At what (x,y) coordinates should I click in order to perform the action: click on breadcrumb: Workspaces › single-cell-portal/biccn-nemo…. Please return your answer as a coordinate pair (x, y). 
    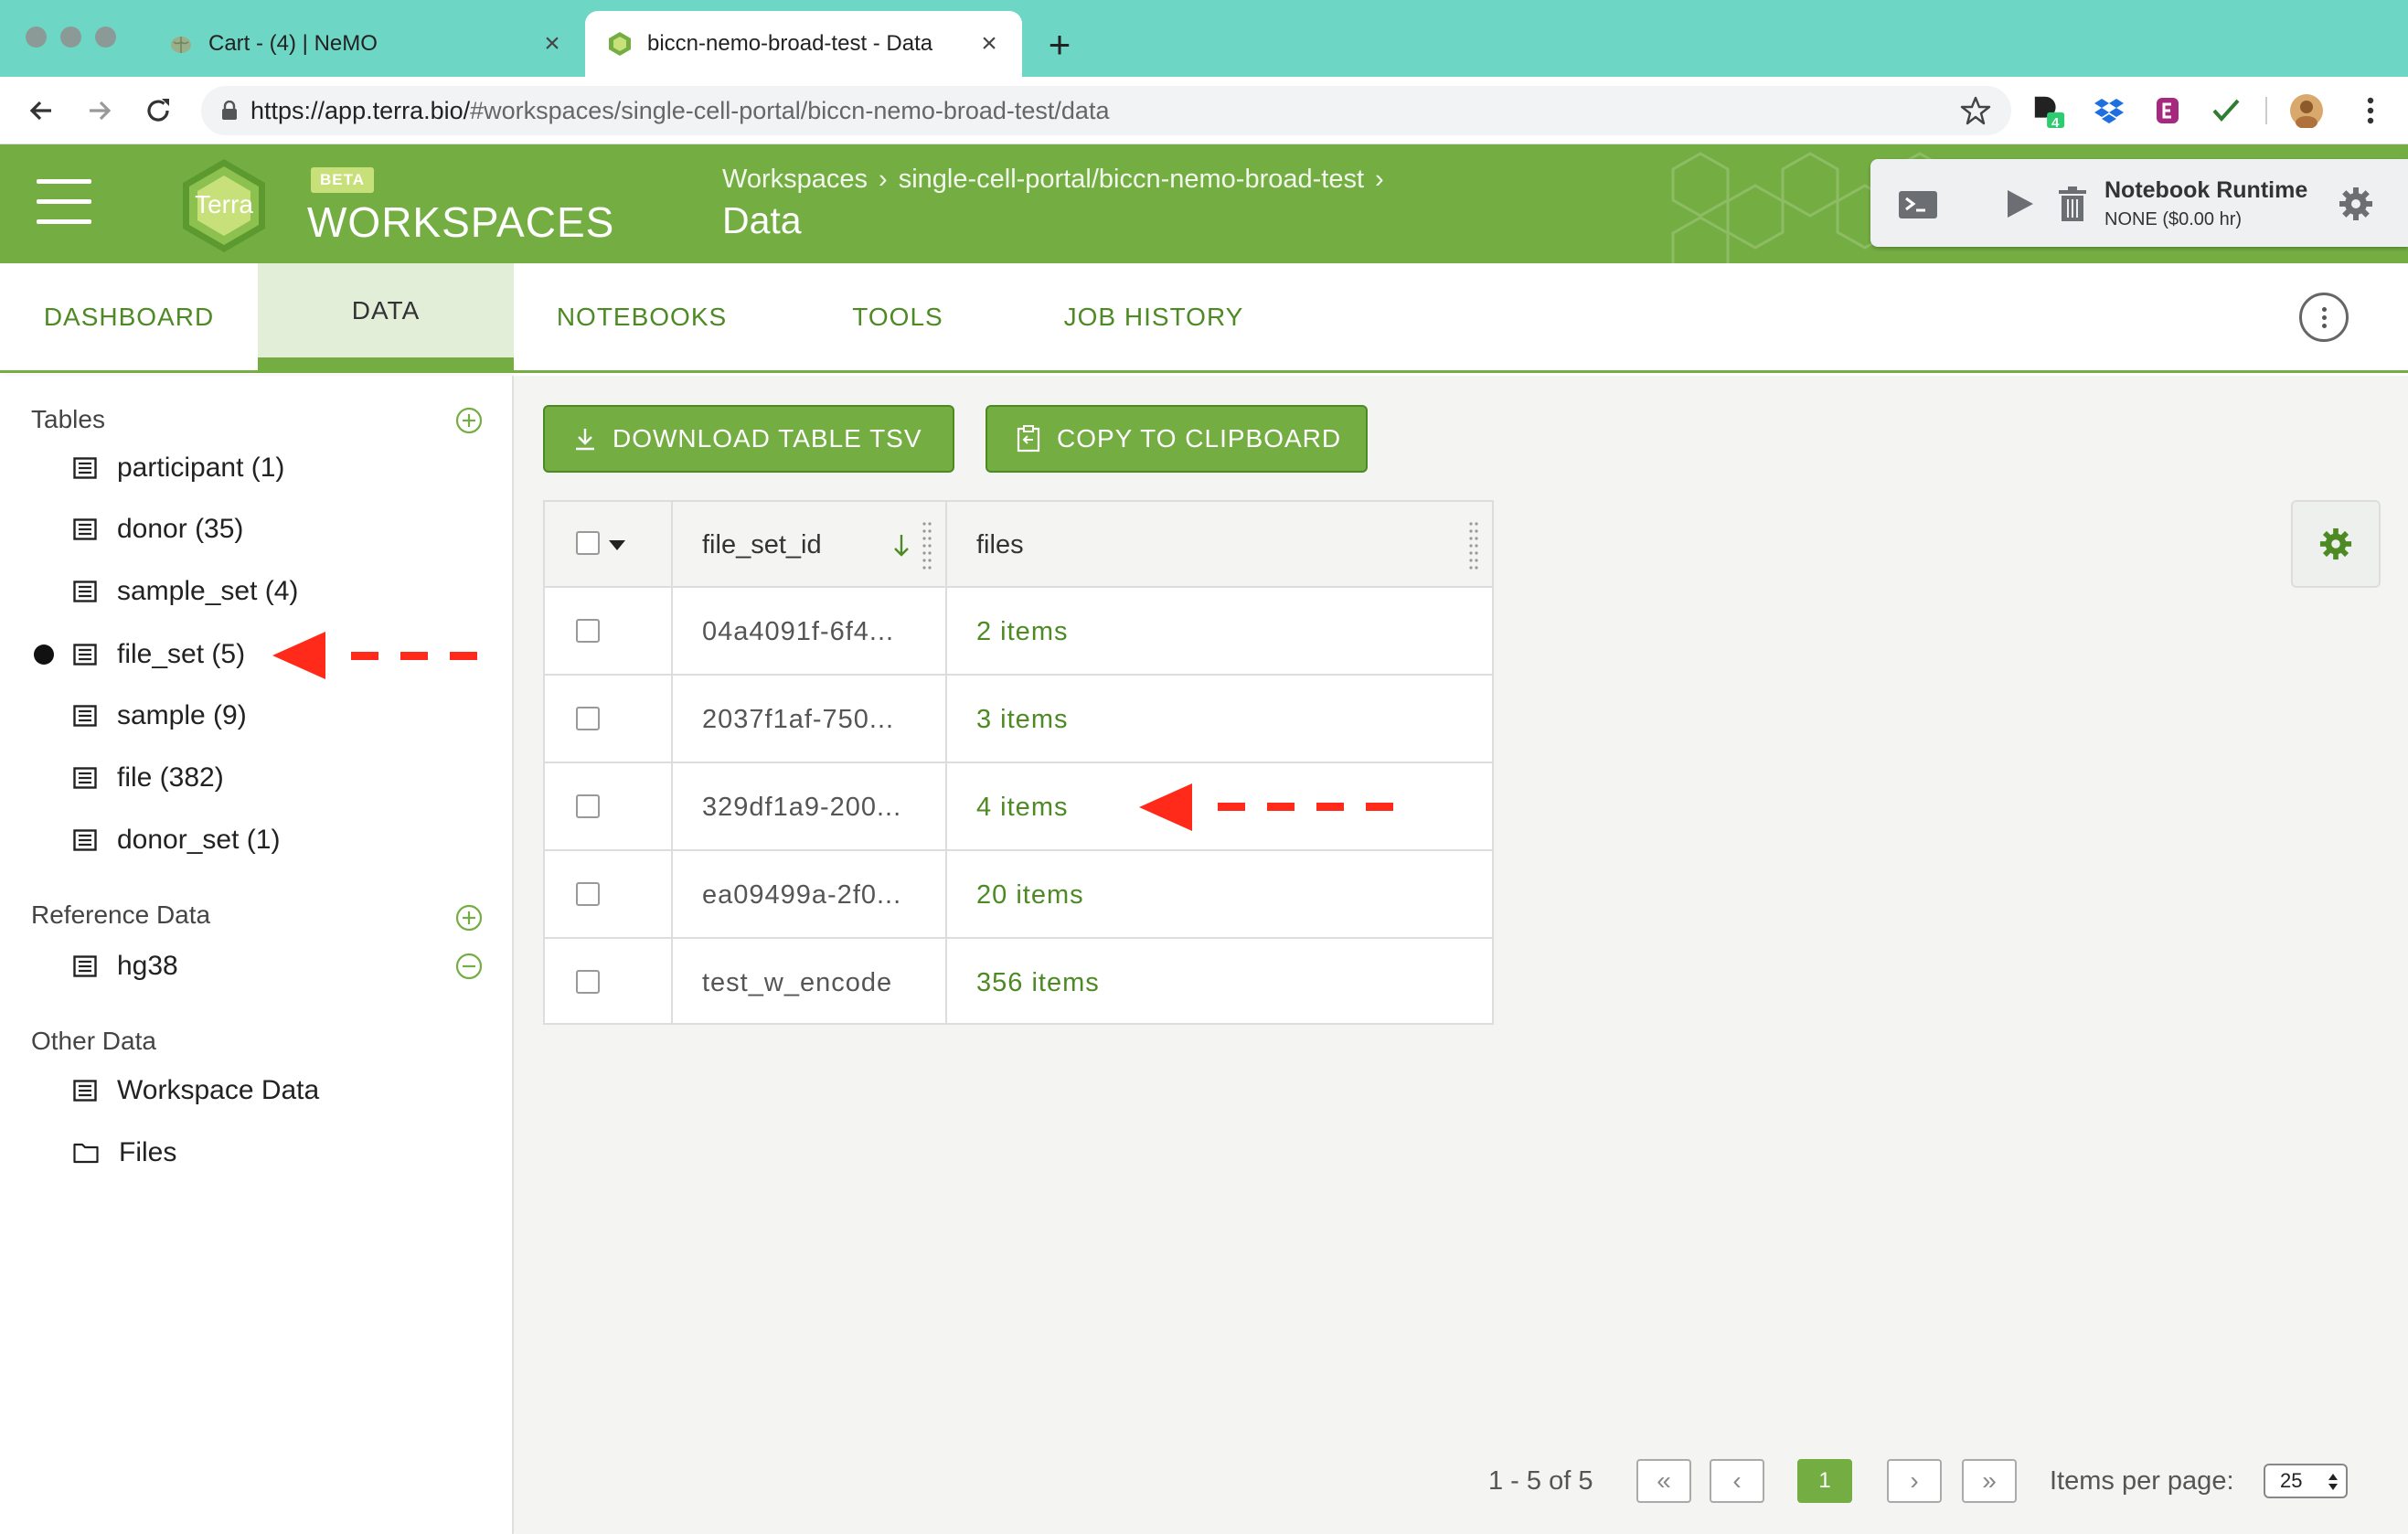
    Looking at the image, I should click on (1058, 180).